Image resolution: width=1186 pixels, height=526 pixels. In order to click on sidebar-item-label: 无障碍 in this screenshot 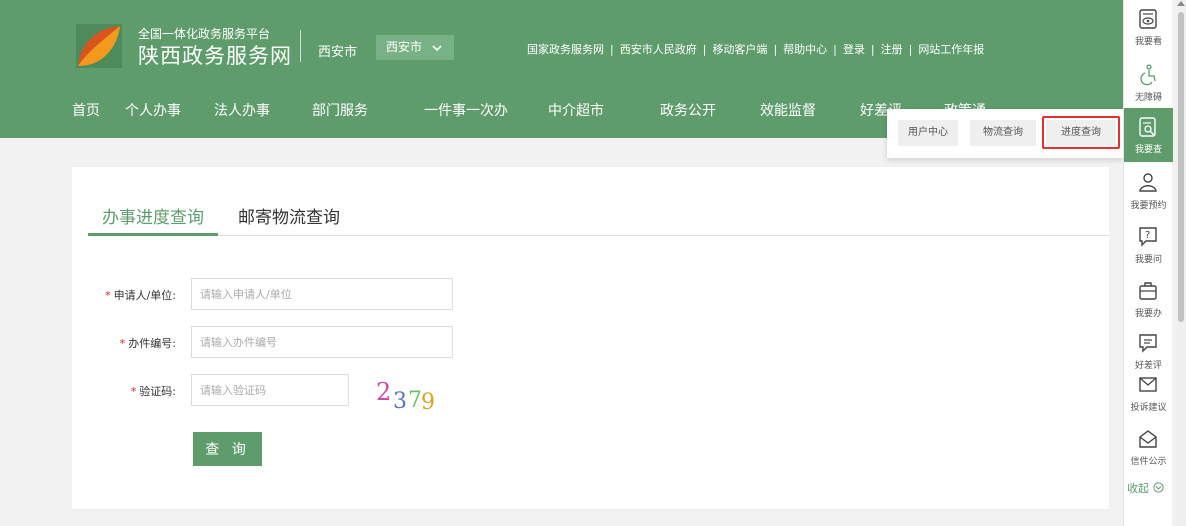, I will do `click(1148, 98)`.